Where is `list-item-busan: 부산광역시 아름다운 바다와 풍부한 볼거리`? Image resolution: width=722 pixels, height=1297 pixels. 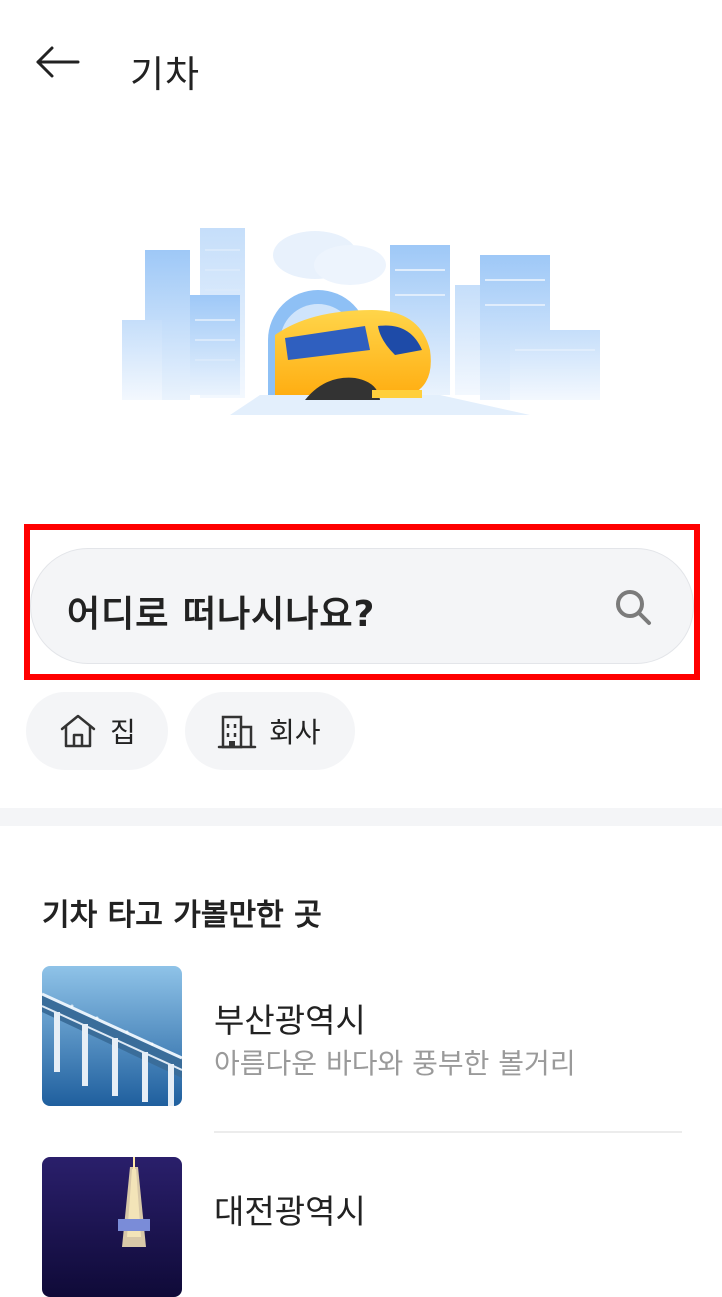 list-item-busan: 부산광역시 아름다운 바다와 풍부한 볼거리 is located at coordinates (361, 1051).